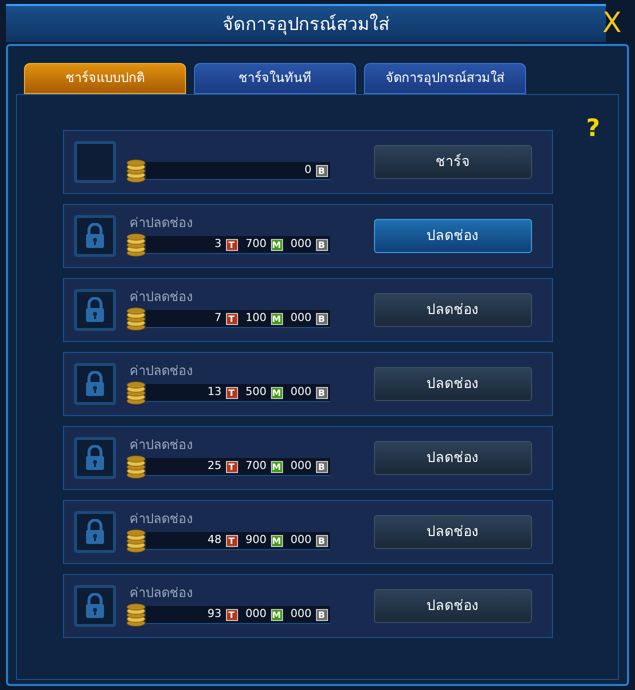 The height and width of the screenshot is (690, 635). I want to click on cost-amount: 7, so click(218, 318).